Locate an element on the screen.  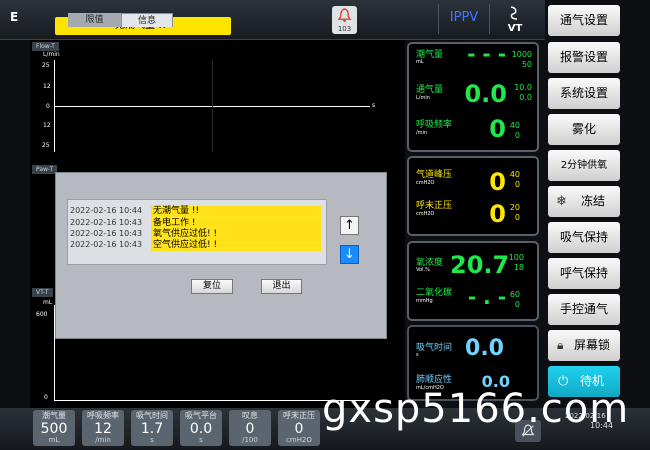
flow-time-unit: s is located at coordinates (374, 105).